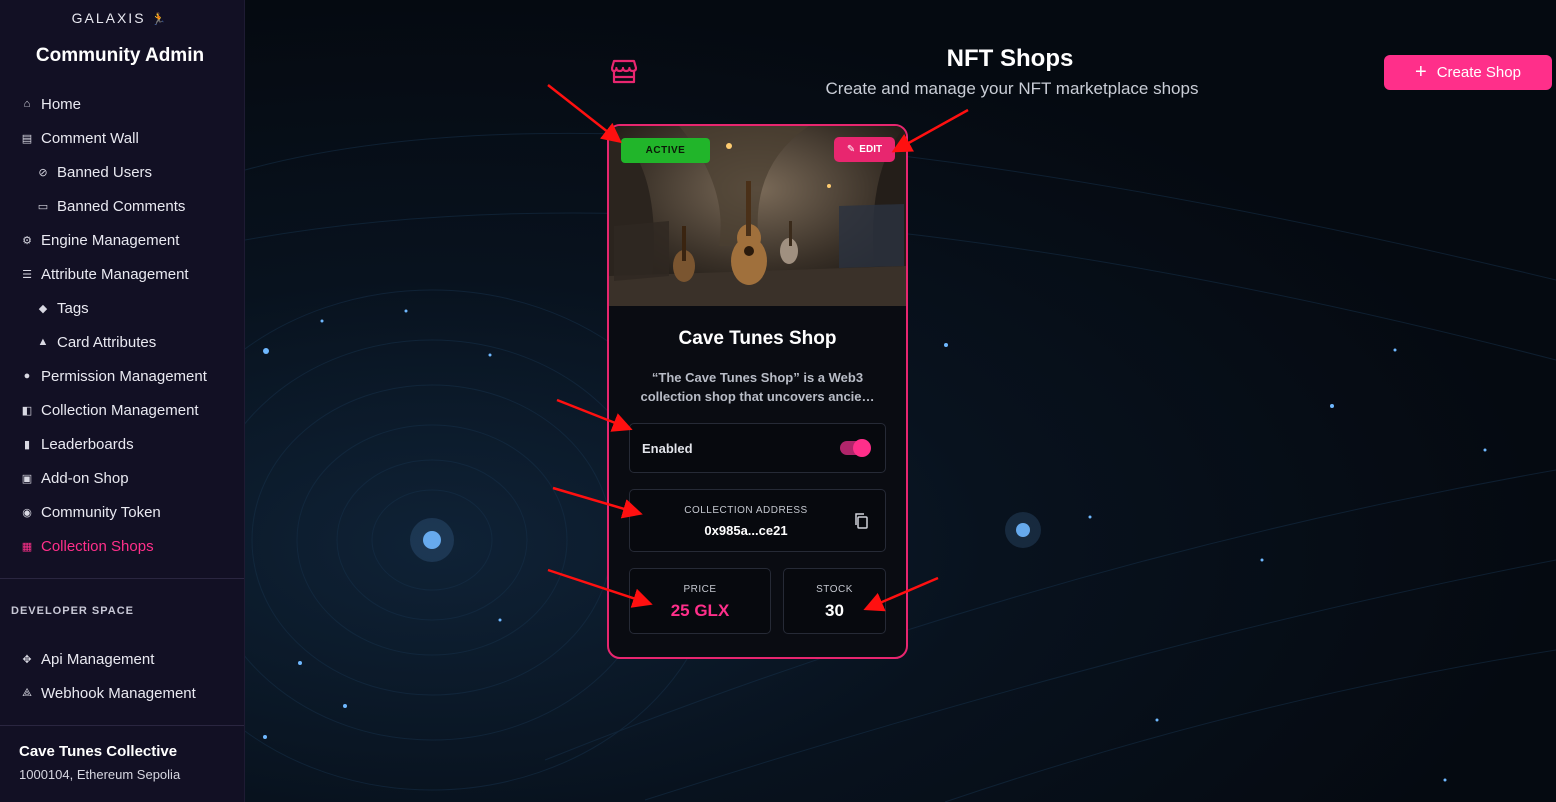 This screenshot has width=1556, height=802. What do you see at coordinates (27, 659) in the screenshot?
I see `api-icon: ✥` at bounding box center [27, 659].